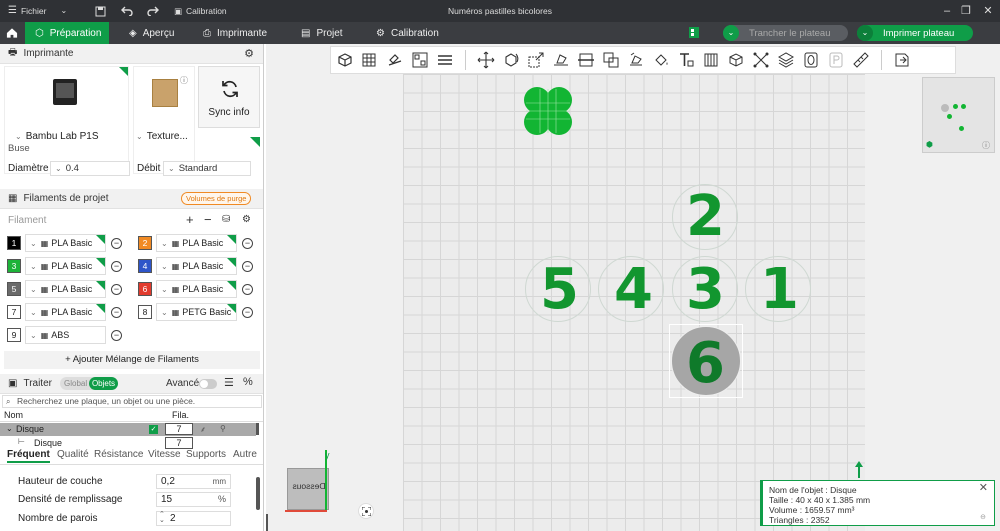  Describe the element at coordinates (193, 499) in the screenshot. I see `infill-density-input: 15 %` at that location.